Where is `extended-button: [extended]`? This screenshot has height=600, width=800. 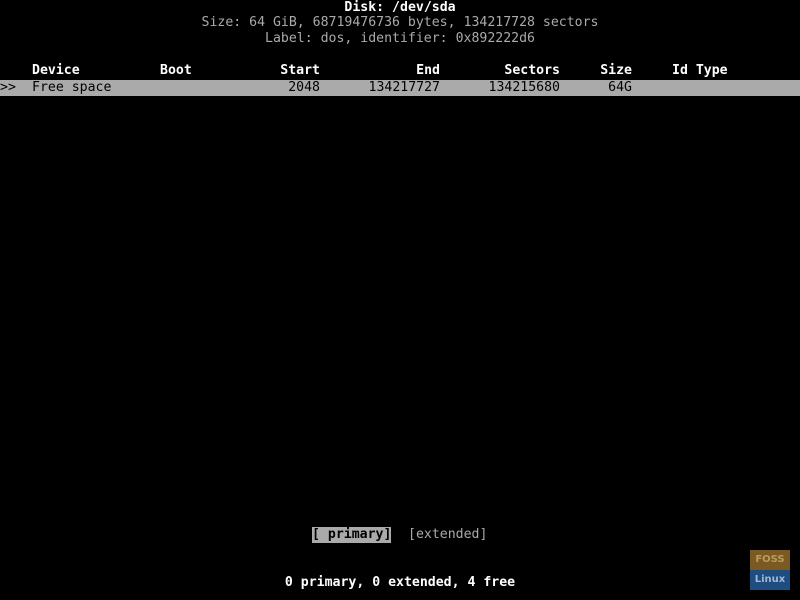 extended-button: [extended] is located at coordinates (447, 535).